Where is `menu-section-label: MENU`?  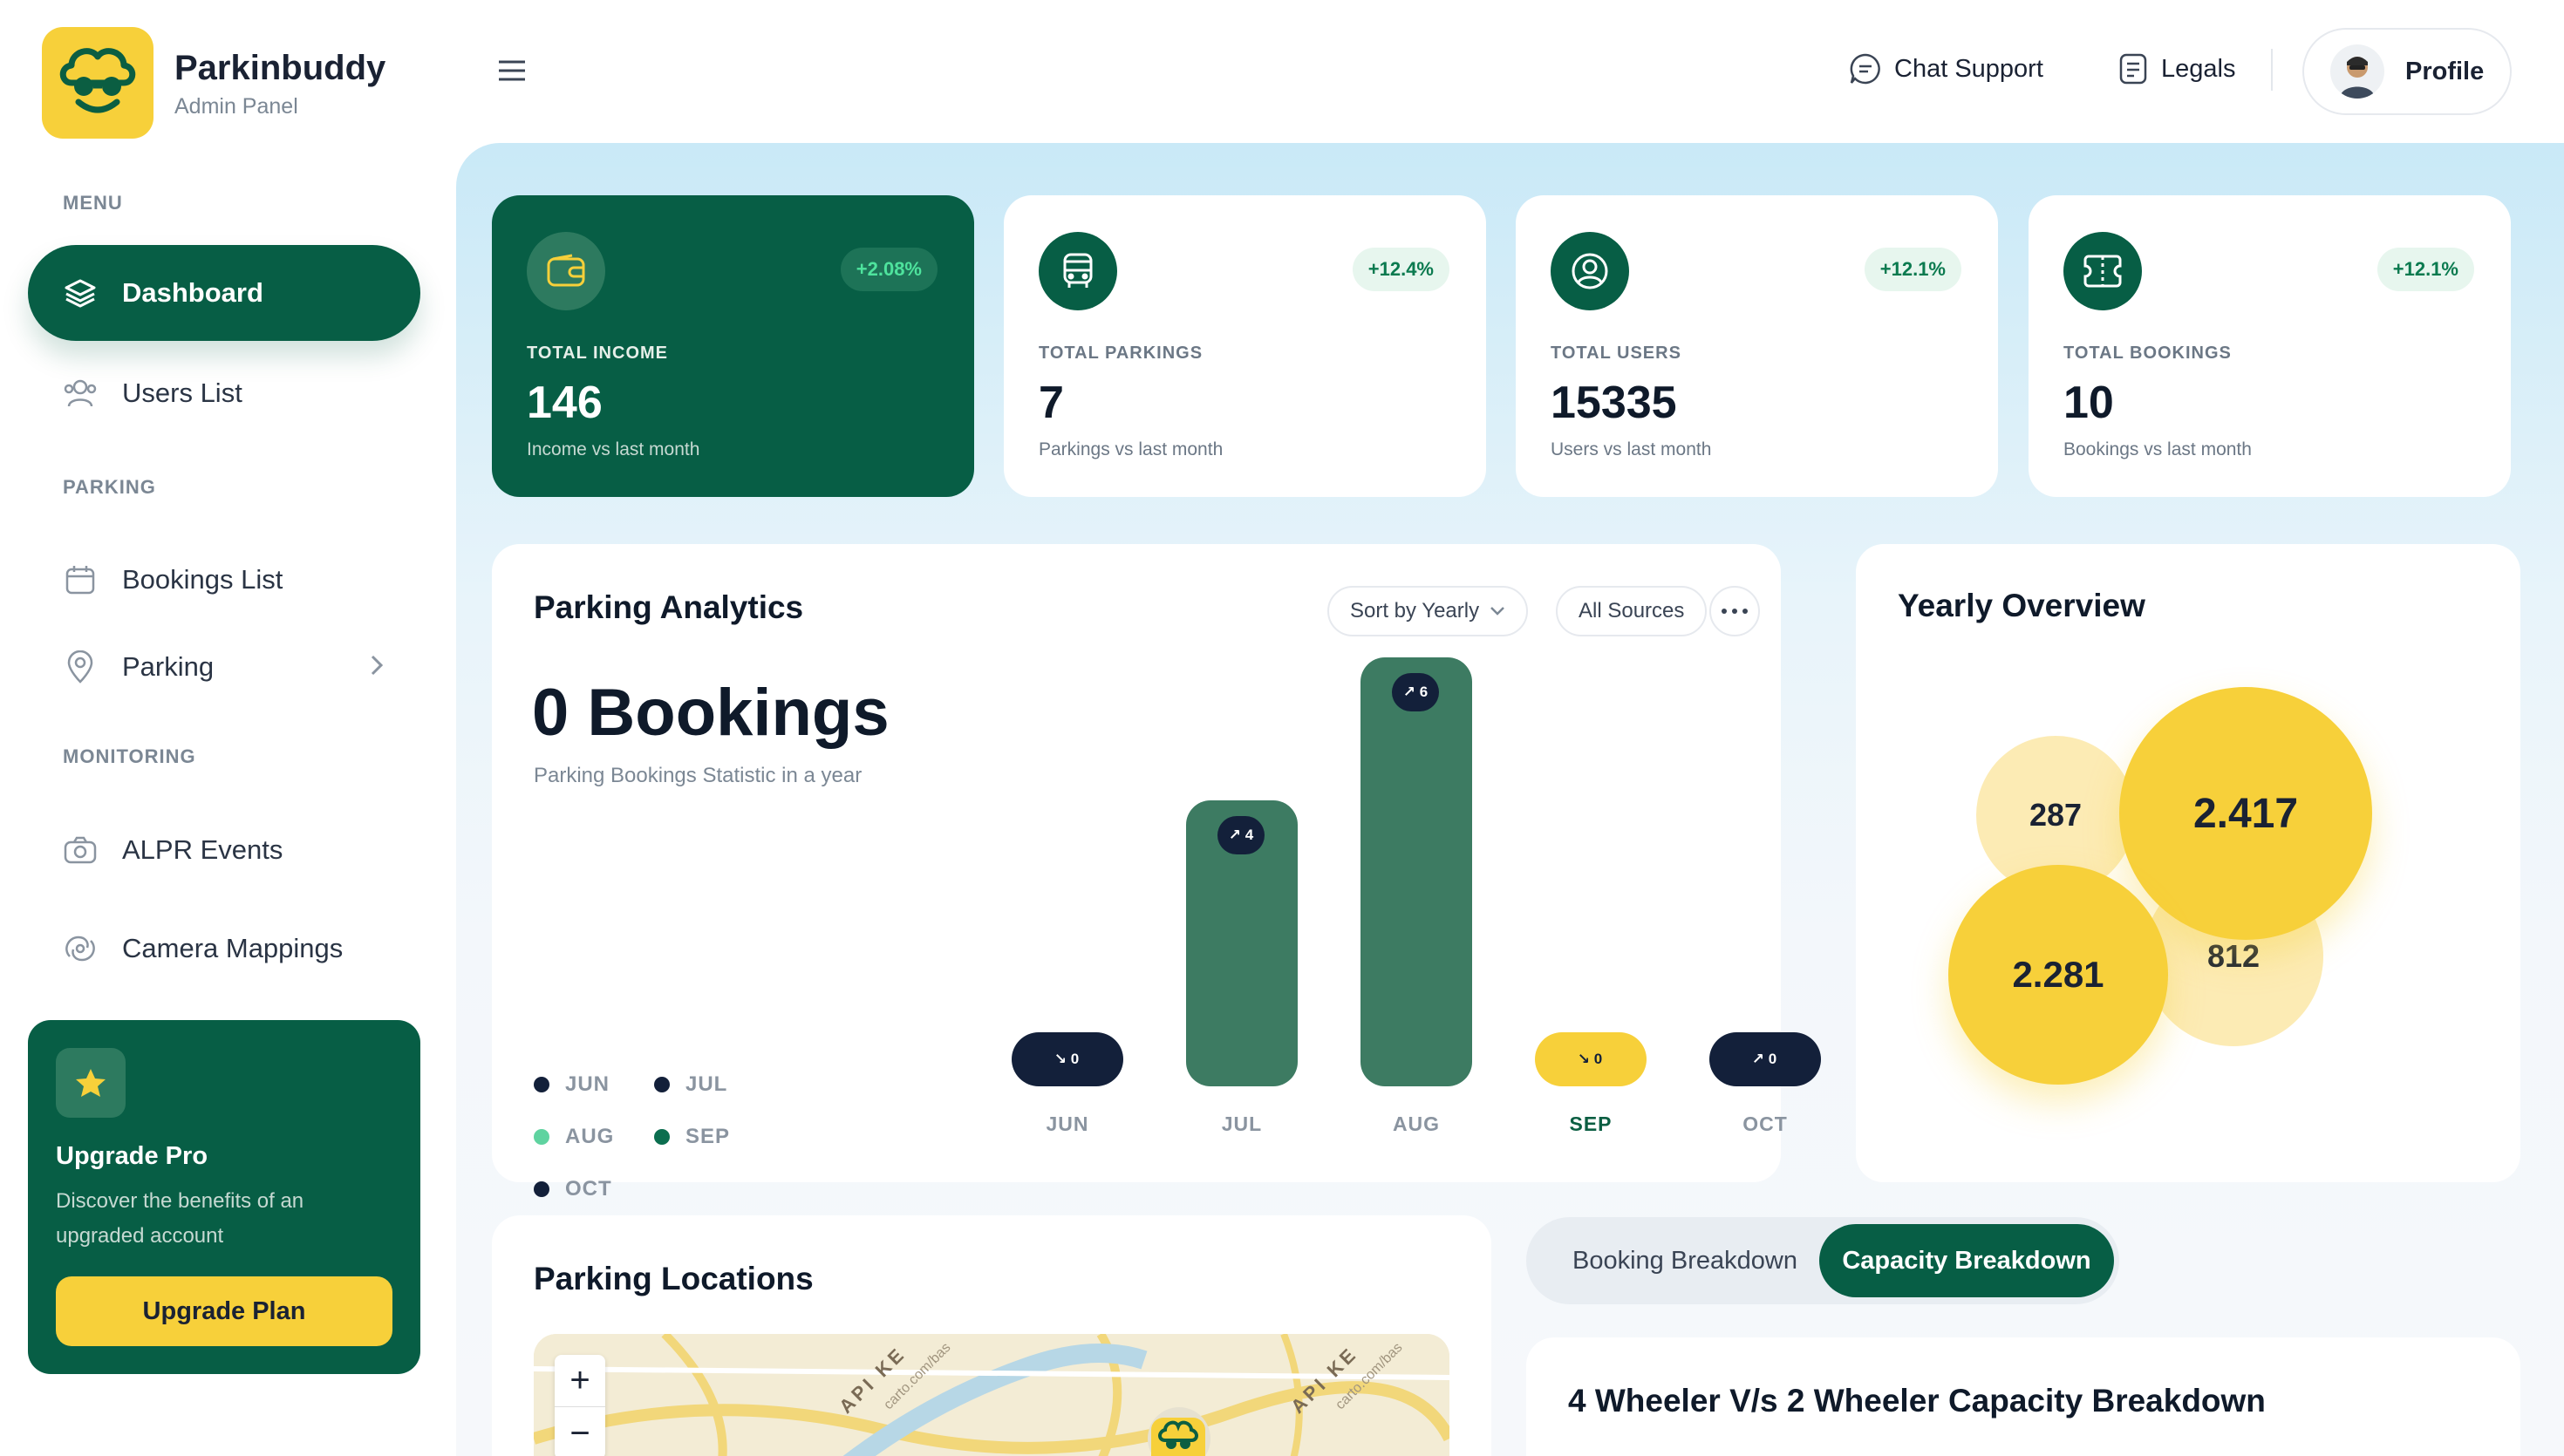
menu-section-label: MENU is located at coordinates (93, 203).